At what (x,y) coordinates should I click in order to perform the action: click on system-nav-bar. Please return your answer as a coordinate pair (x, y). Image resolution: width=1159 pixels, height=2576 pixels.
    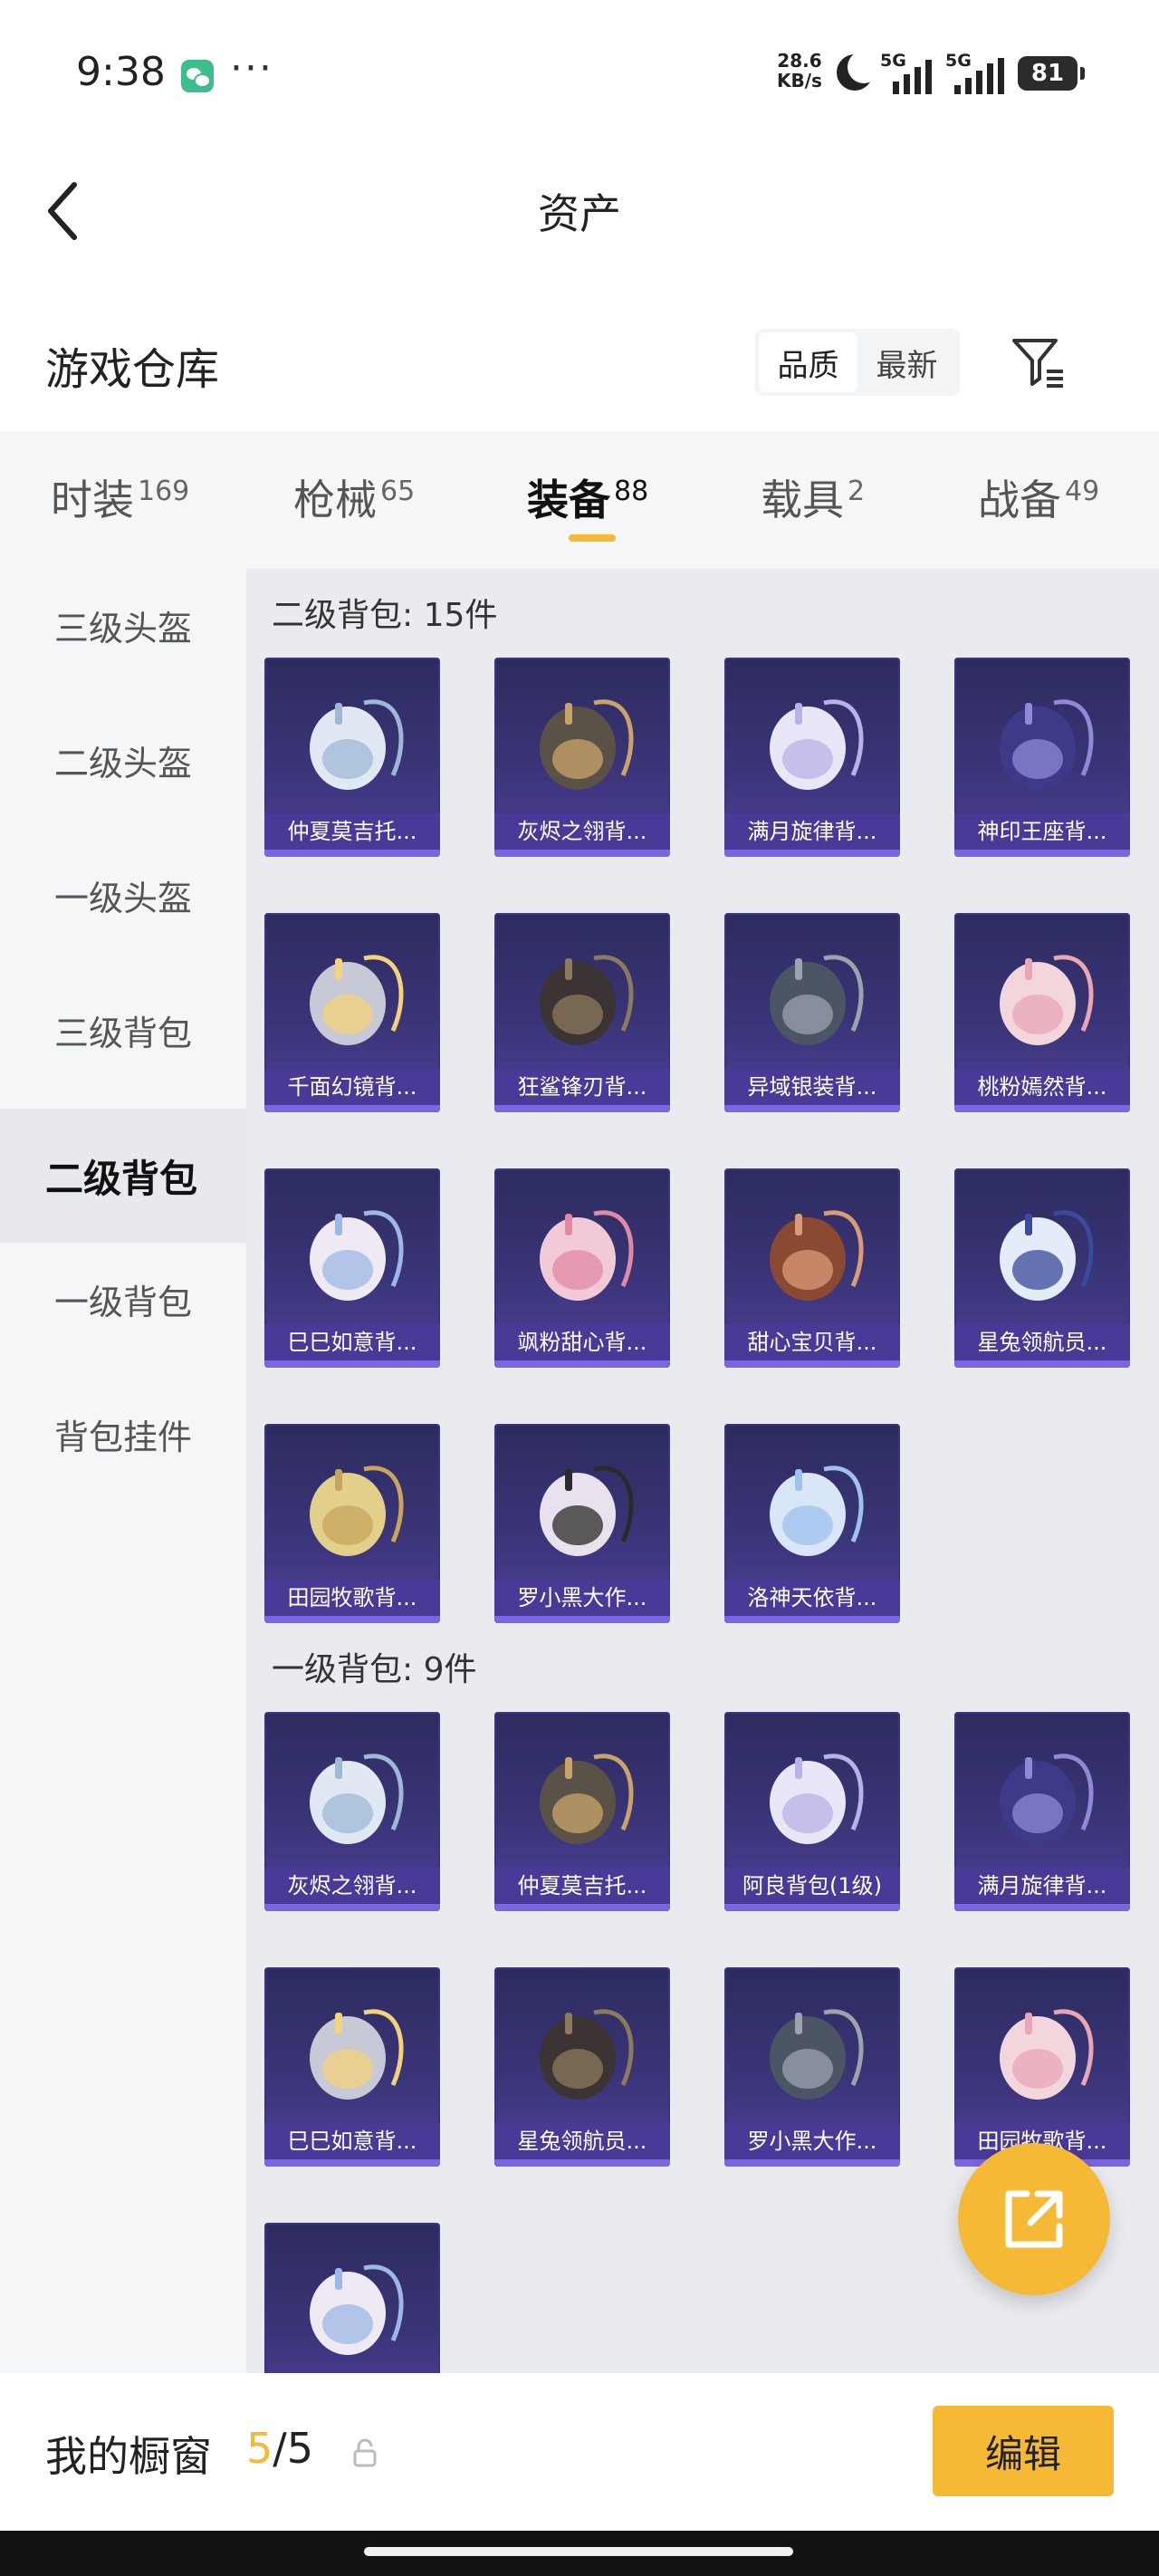
    Looking at the image, I should click on (579, 2553).